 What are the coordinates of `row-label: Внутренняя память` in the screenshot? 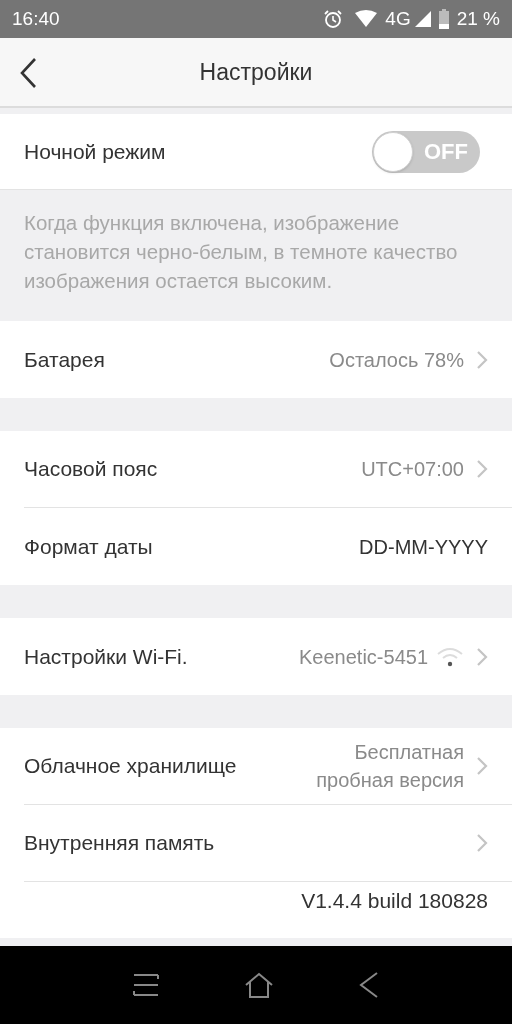 It's located at (119, 843).